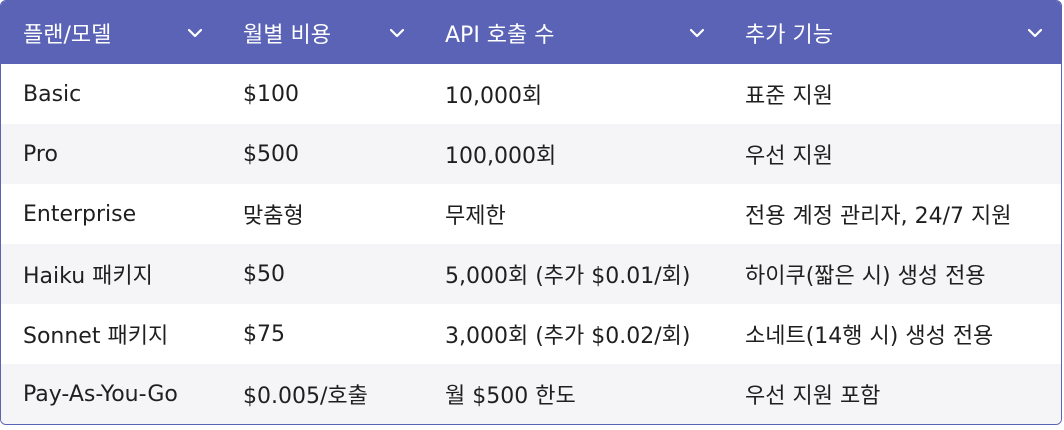 Image resolution: width=1064 pixels, height=430 pixels. What do you see at coordinates (96, 336) in the screenshot?
I see `cell-plan: Sonnet 패키지` at bounding box center [96, 336].